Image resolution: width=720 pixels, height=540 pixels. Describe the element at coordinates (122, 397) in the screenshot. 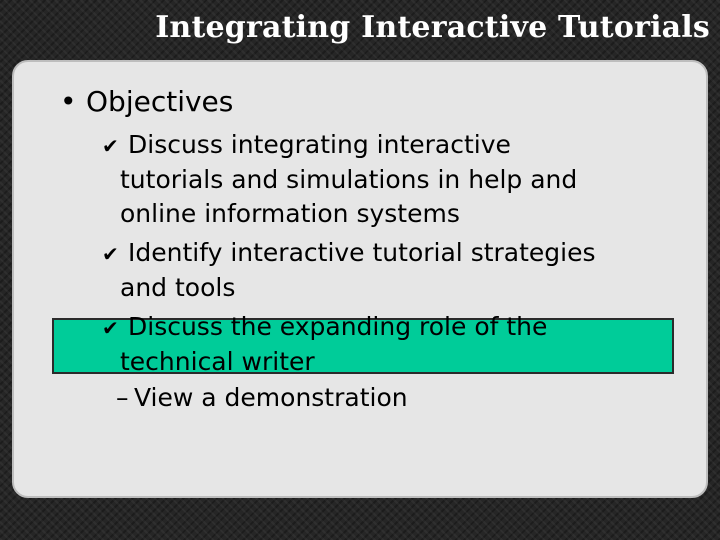

I see `dash-icon: –` at that location.